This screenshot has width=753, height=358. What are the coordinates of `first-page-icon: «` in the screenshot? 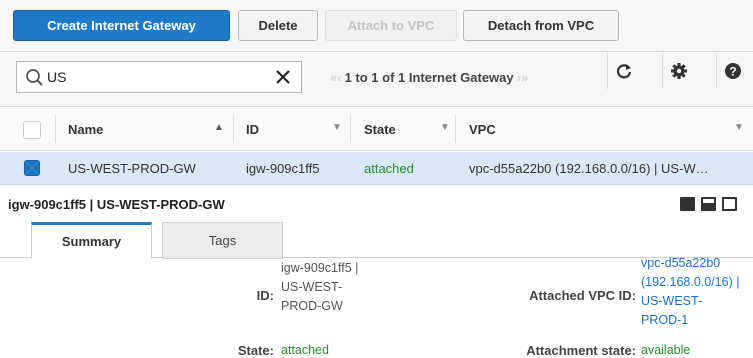 It's located at (333, 77).